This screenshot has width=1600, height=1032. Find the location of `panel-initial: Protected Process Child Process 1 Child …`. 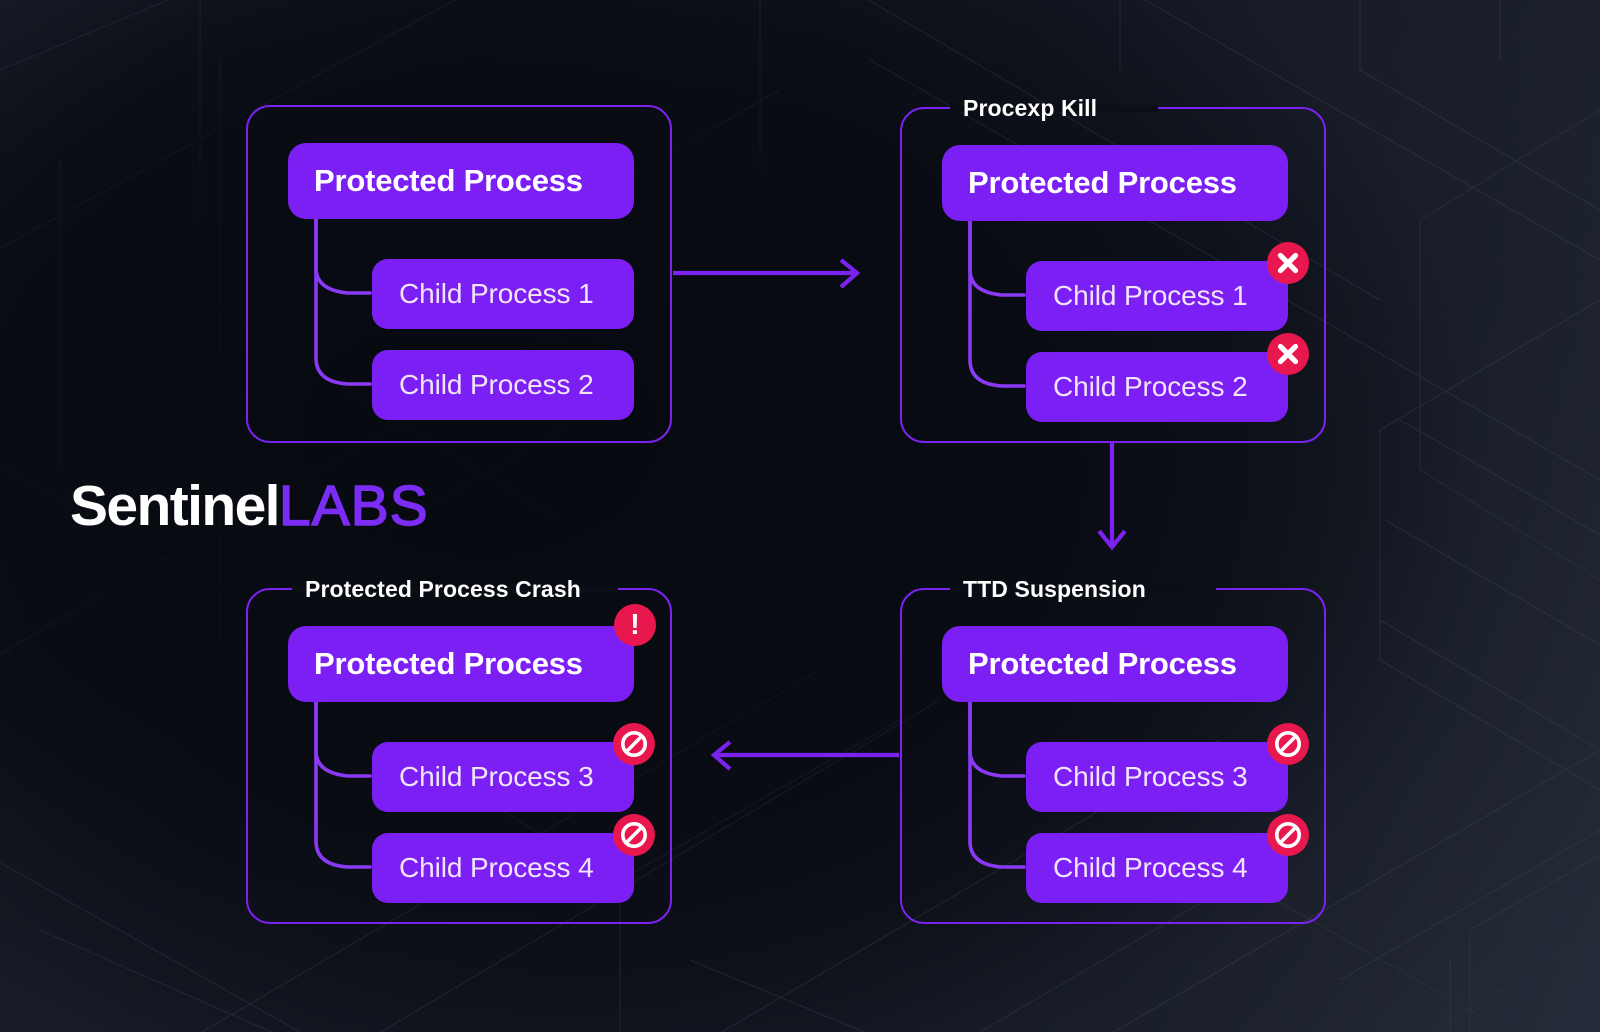

panel-initial: Protected Process Child Process 1 Child … is located at coordinates (459, 274).